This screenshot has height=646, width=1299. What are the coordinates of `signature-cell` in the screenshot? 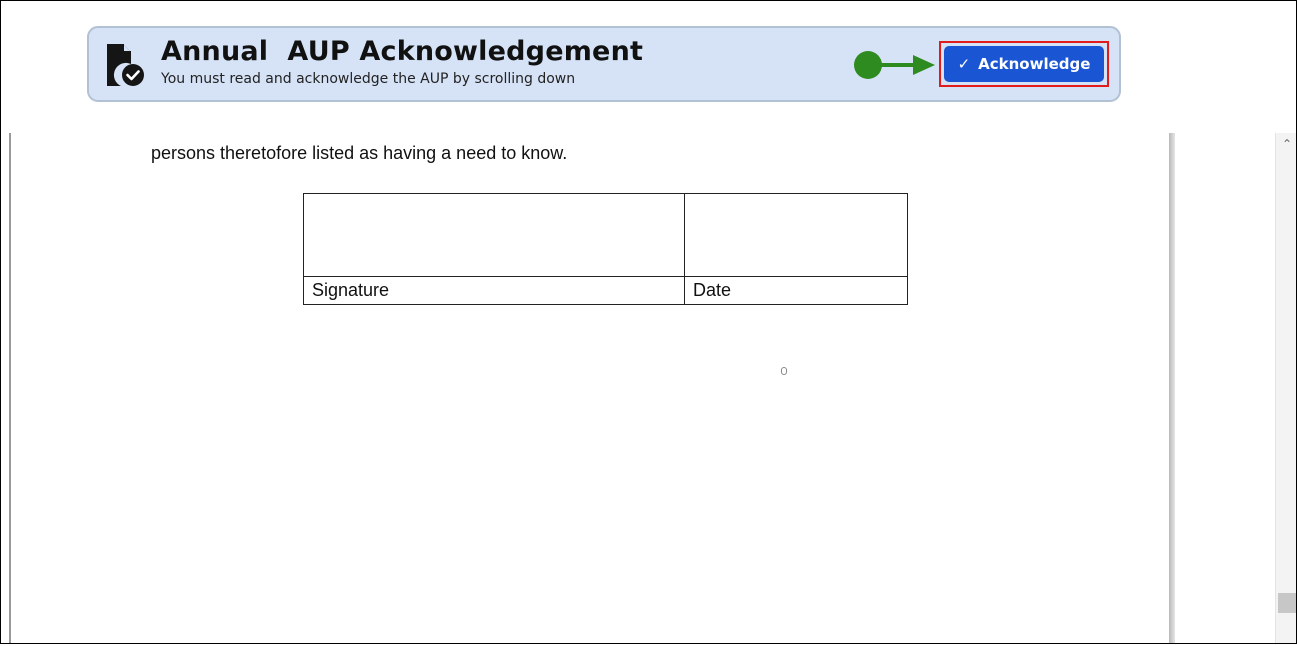 It's located at (494, 235).